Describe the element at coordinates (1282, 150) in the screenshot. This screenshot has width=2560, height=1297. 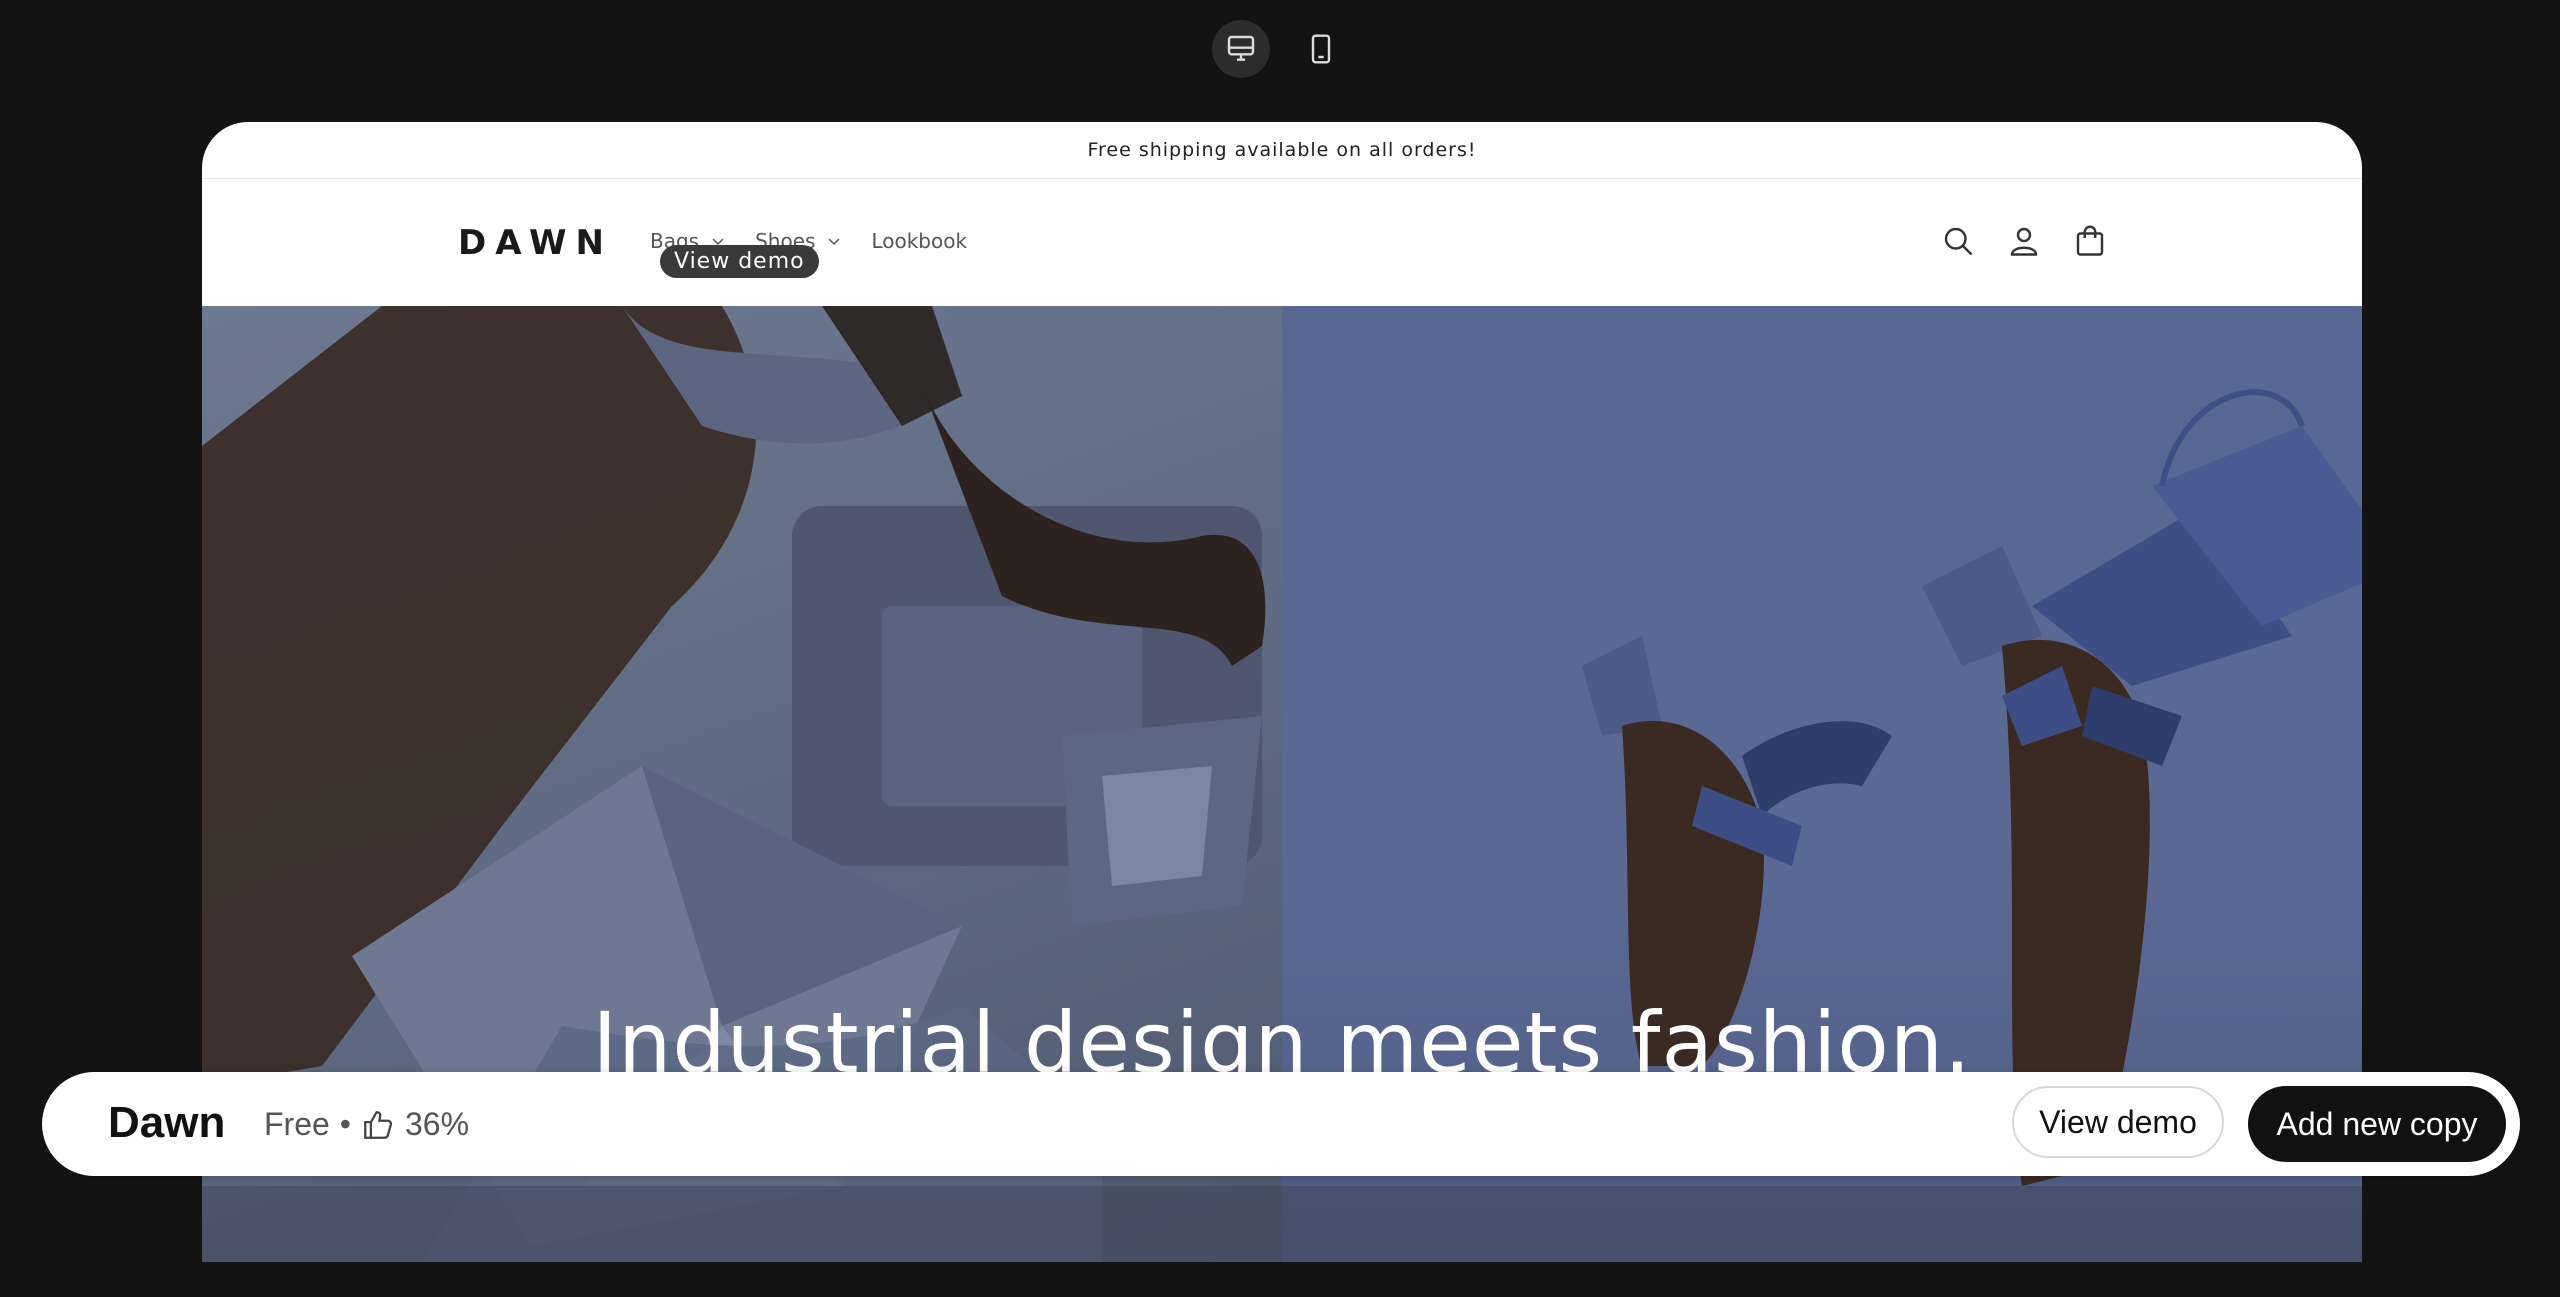
I see `announcement-bar: Free shipping available on all orders!` at that location.